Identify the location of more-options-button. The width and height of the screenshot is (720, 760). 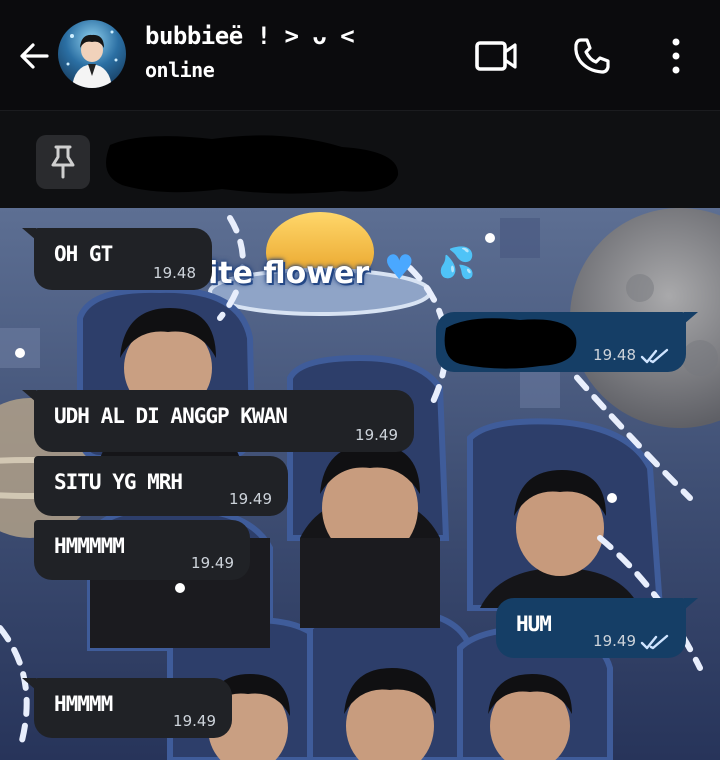
(676, 56).